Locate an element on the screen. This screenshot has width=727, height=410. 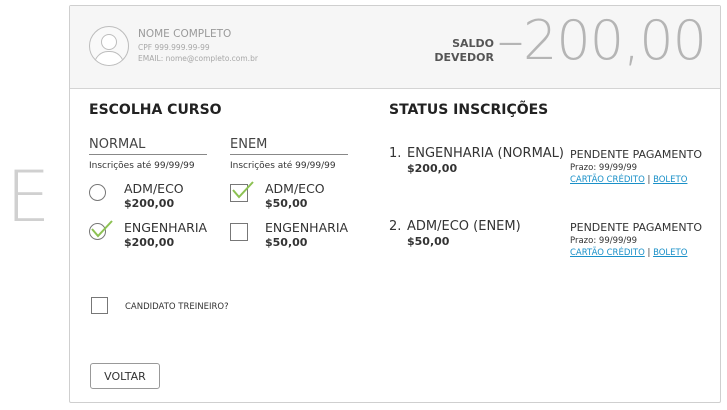
balance-label-line2: DEVEDOR is located at coordinates (464, 57).